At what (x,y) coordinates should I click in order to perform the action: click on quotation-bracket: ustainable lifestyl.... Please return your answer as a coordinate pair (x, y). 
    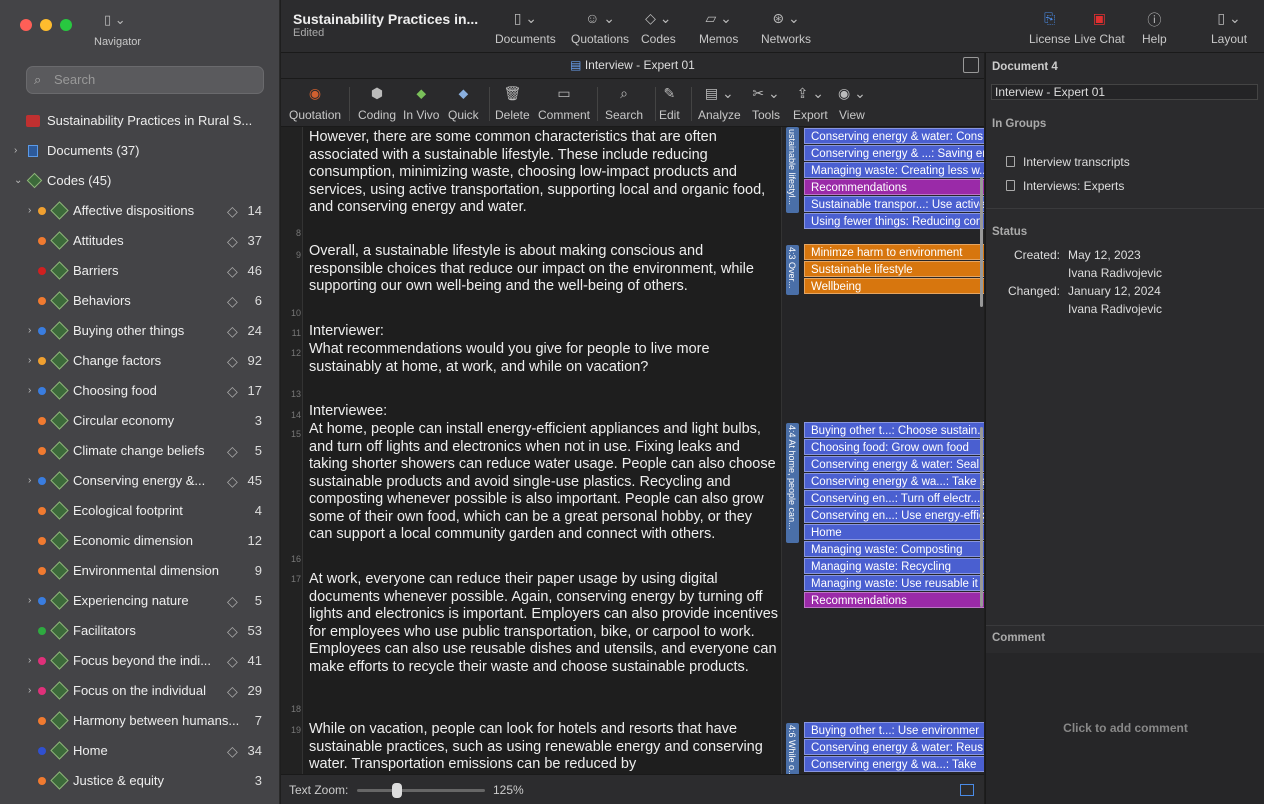
    Looking at the image, I should click on (792, 170).